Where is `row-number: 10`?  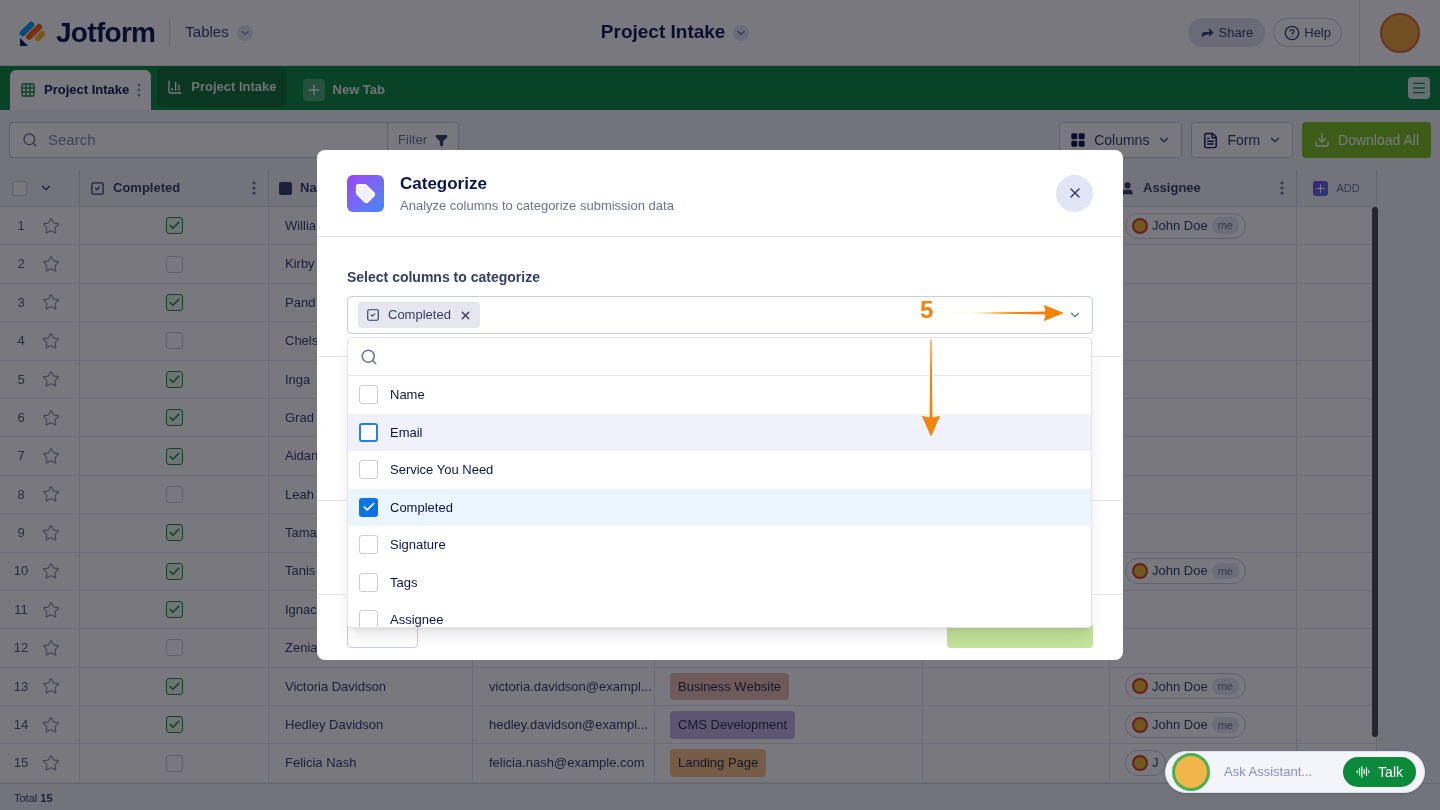 row-number: 10 is located at coordinates (21, 571).